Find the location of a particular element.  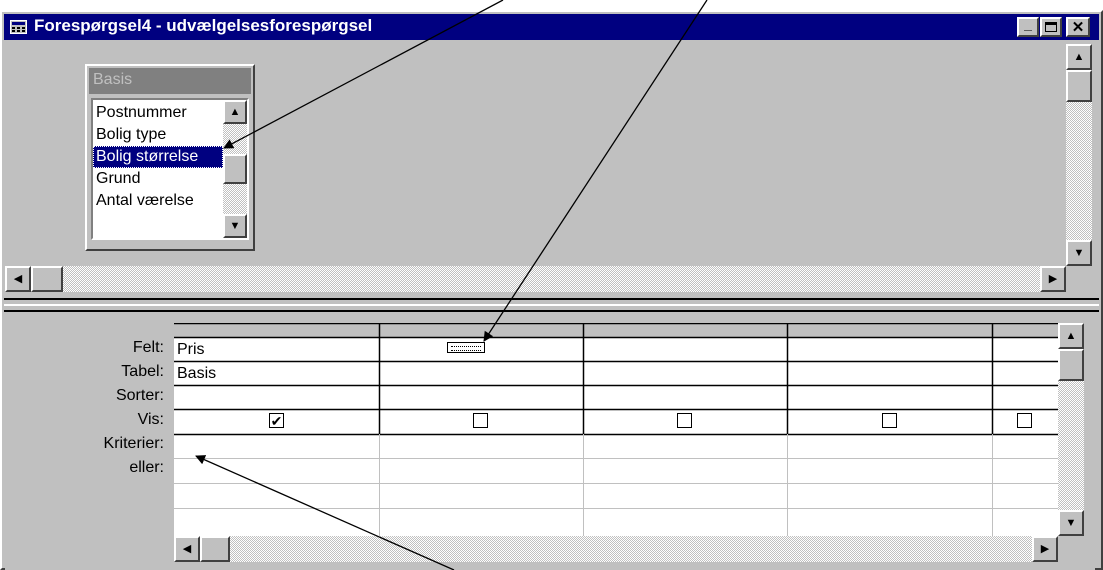

grid-row-label: Kriterier: is located at coordinates (133, 443).